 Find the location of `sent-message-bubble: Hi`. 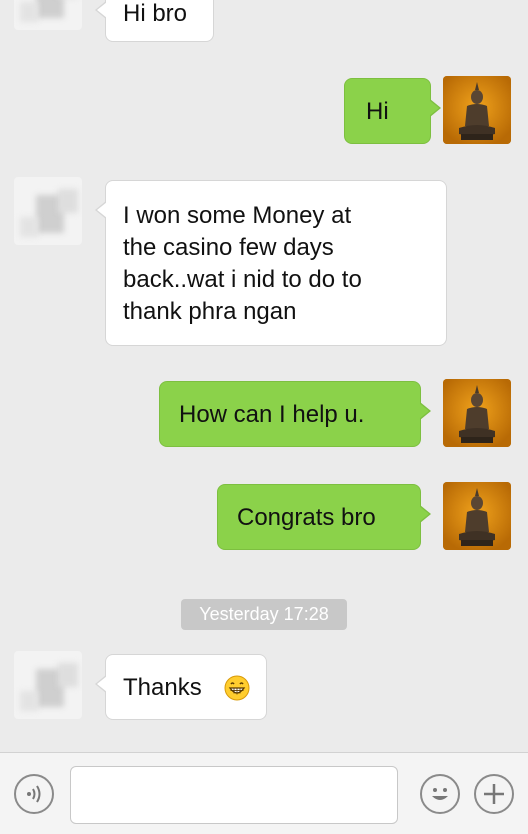

sent-message-bubble: Hi is located at coordinates (392, 111).